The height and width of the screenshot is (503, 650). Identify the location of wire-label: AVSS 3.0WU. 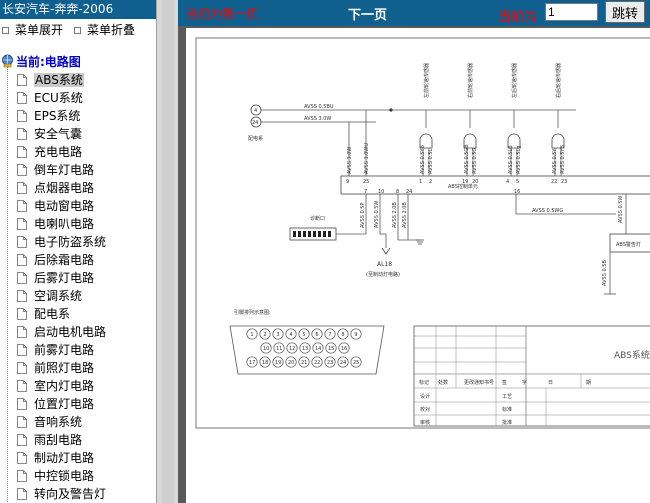
(367, 158).